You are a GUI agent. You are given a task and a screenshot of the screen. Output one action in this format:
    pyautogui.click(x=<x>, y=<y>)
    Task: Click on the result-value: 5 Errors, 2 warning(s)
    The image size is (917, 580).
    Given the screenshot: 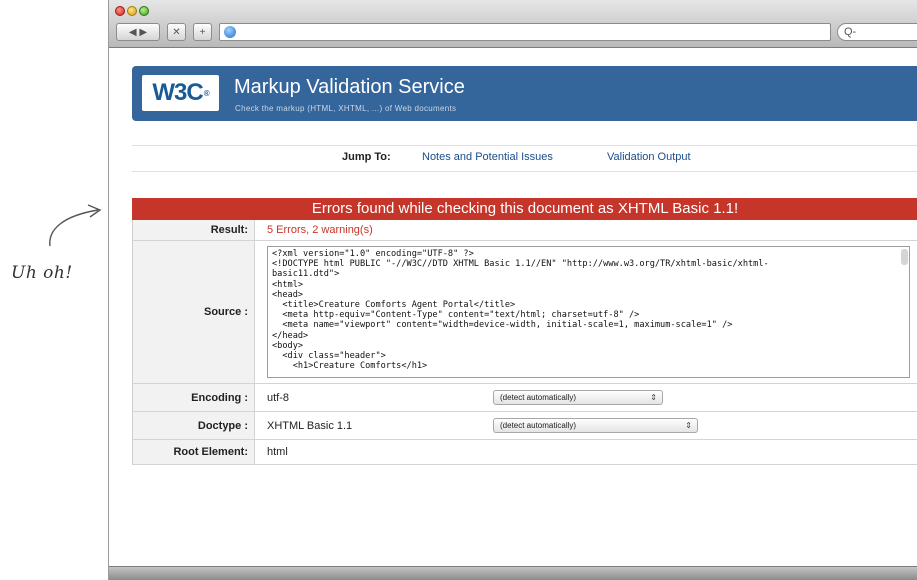 What is the action you would take?
    pyautogui.click(x=320, y=230)
    